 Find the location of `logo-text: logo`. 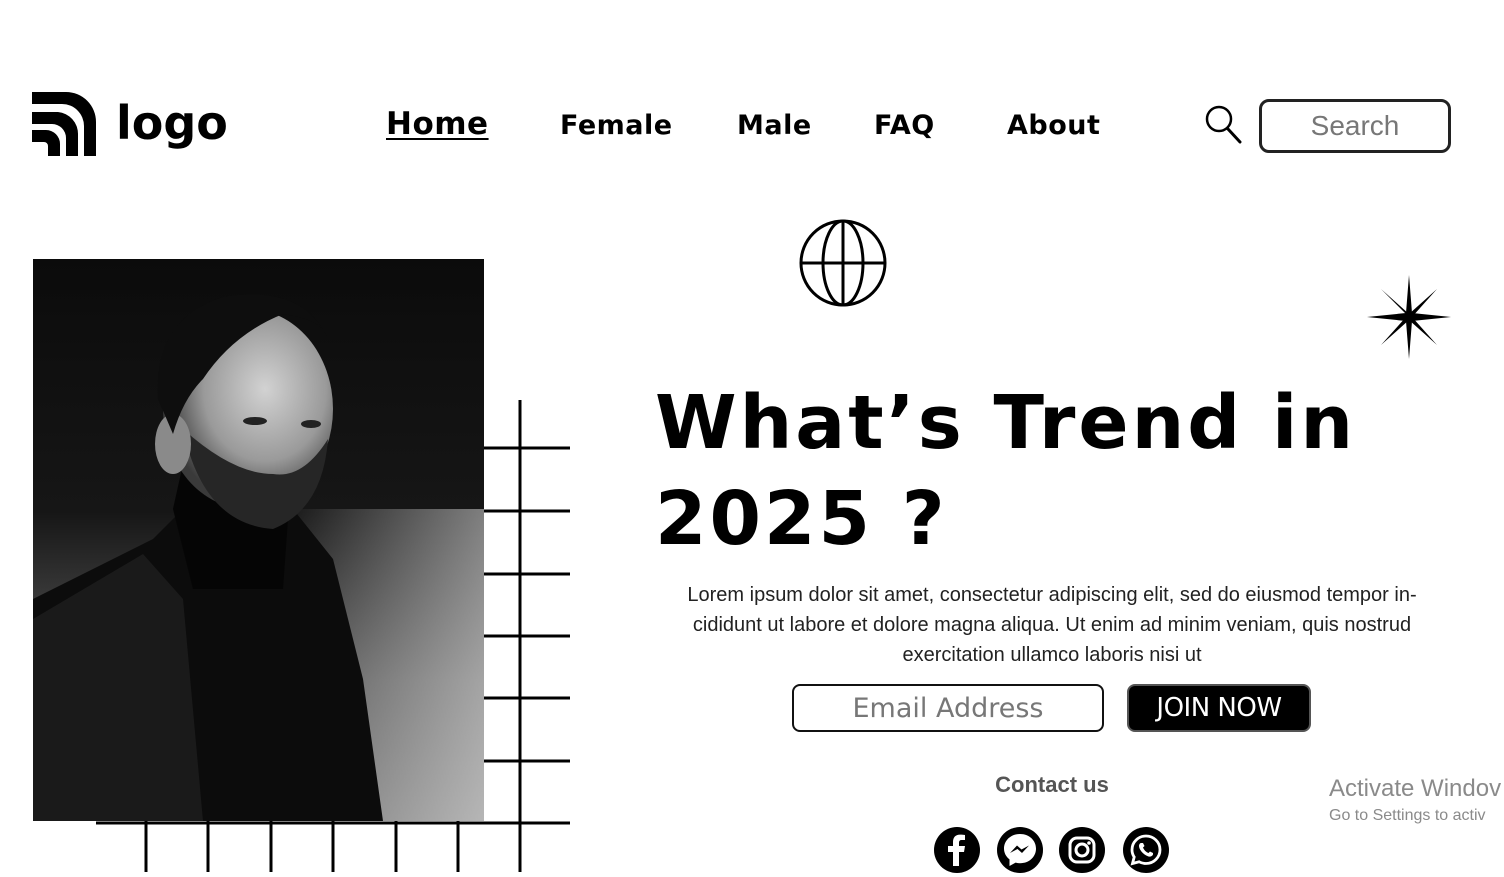

logo-text: logo is located at coordinates (172, 123).